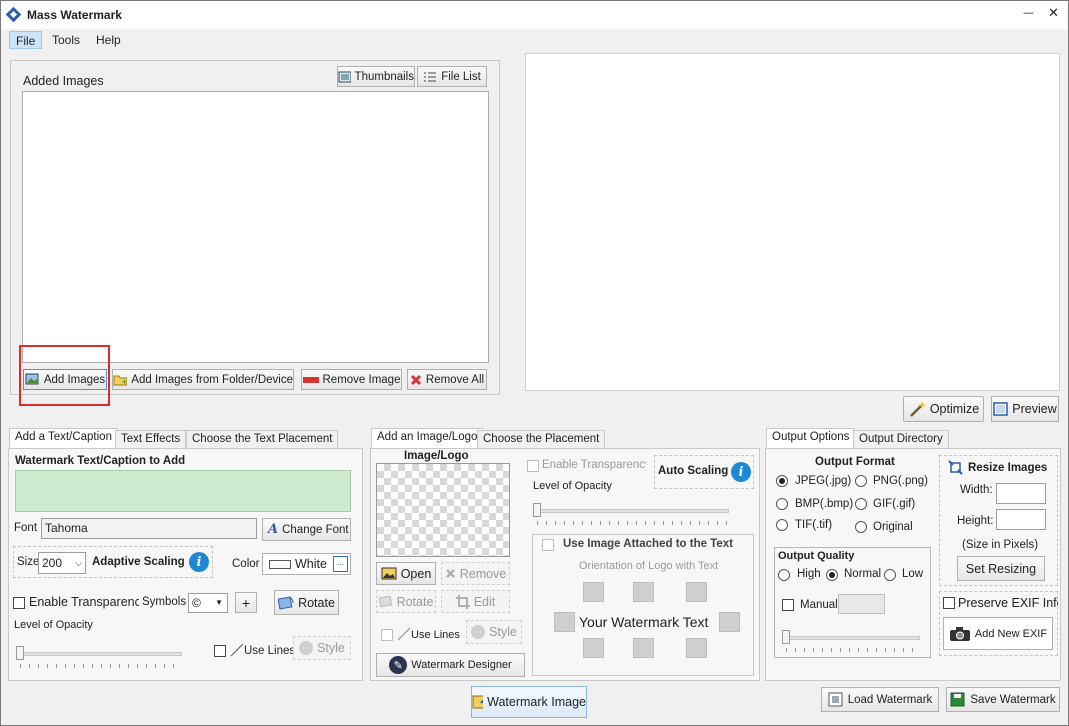  What do you see at coordinates (351, 379) in the screenshot?
I see `remove-image-button: Remove Image` at bounding box center [351, 379].